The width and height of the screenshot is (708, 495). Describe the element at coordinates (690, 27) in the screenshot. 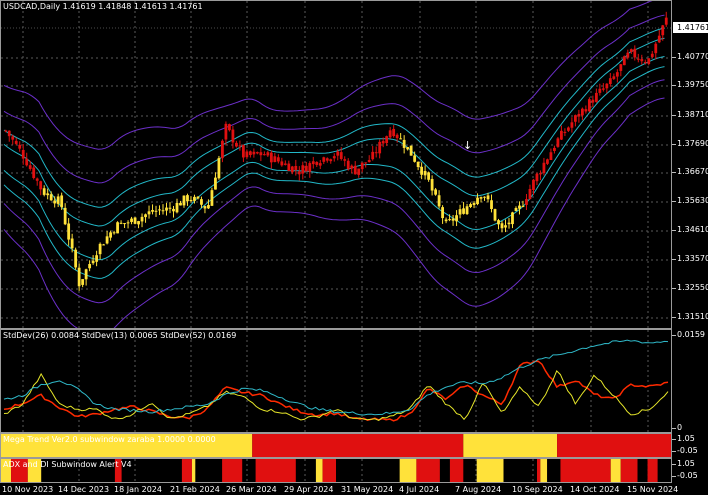

I see `current-price-badge: 1.41761` at that location.